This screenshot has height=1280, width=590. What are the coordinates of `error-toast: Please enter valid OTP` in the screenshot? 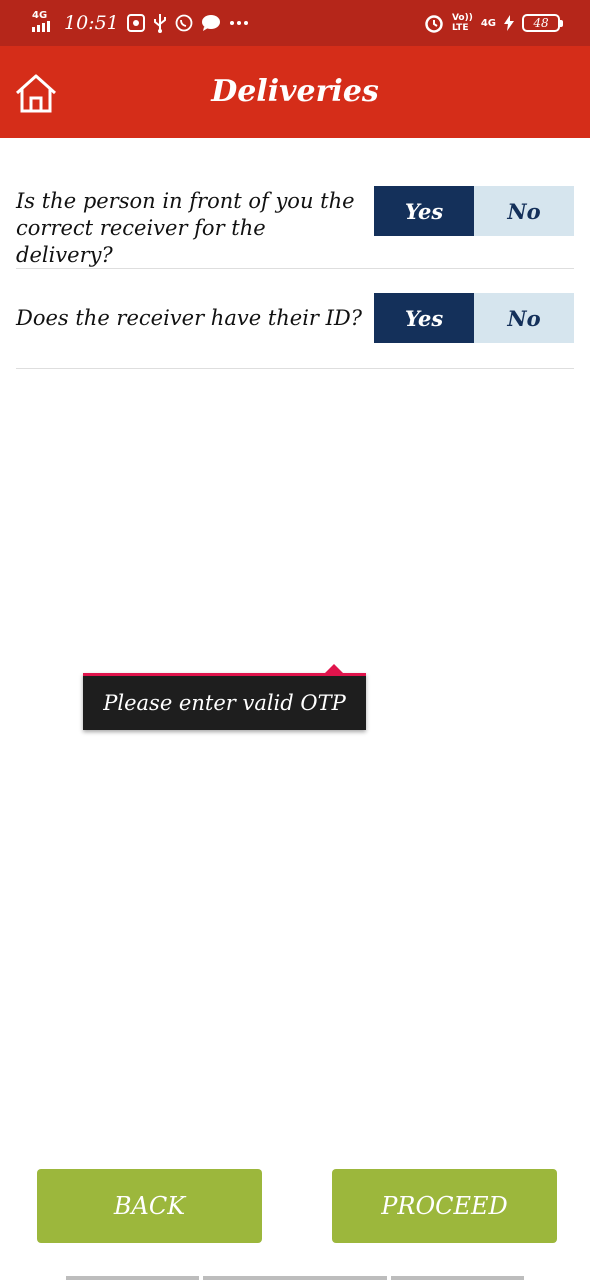 It's located at (224, 697).